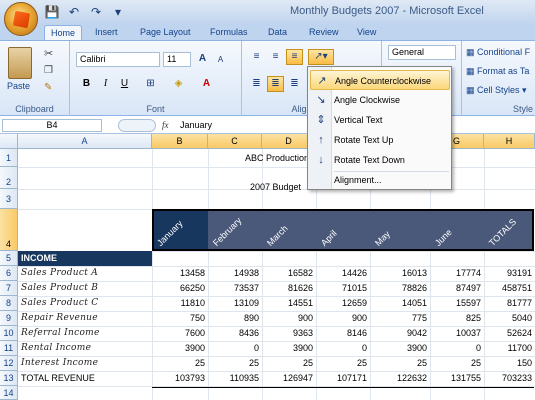  Describe the element at coordinates (150, 84) in the screenshot. I see `borders-icon: ⊞` at that location.